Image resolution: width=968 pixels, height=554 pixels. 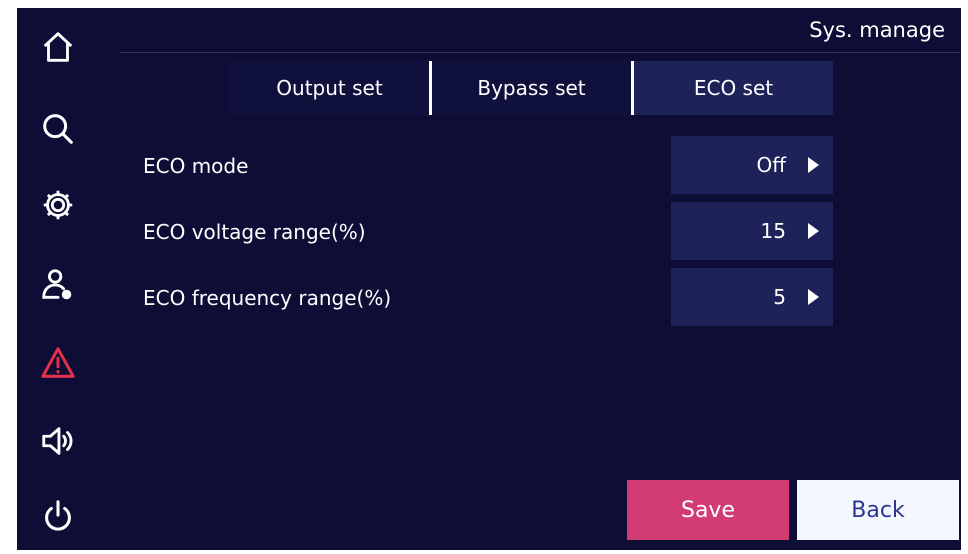 What do you see at coordinates (58, 285) in the screenshot?
I see `user-settings-icon` at bounding box center [58, 285].